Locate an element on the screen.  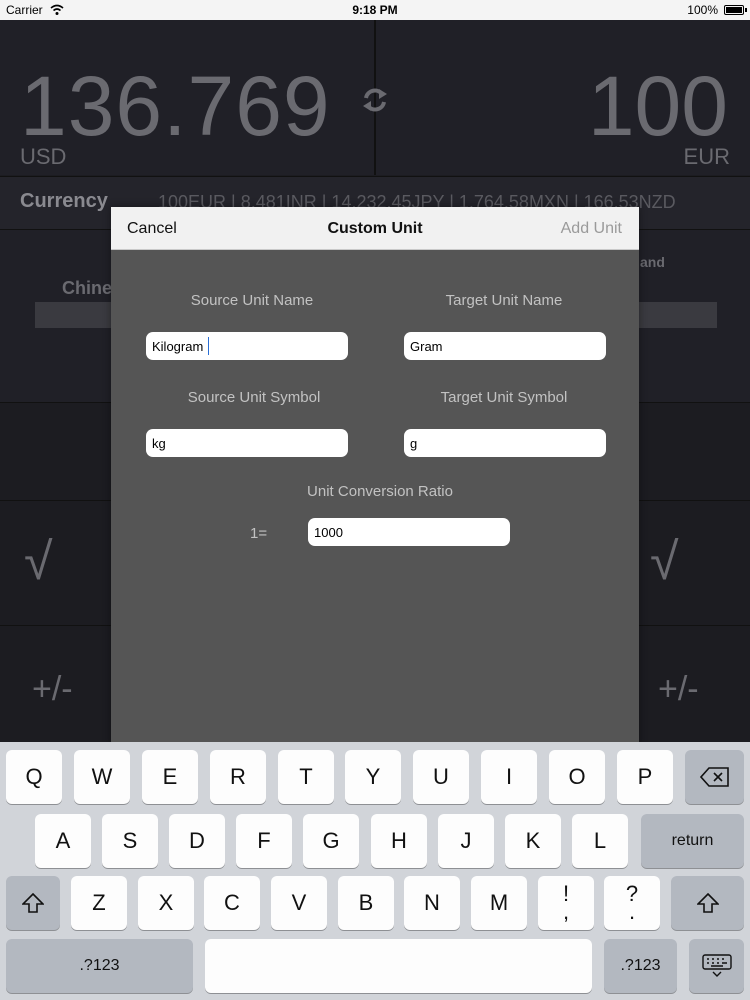
key-p: P is located at coordinates (645, 777).